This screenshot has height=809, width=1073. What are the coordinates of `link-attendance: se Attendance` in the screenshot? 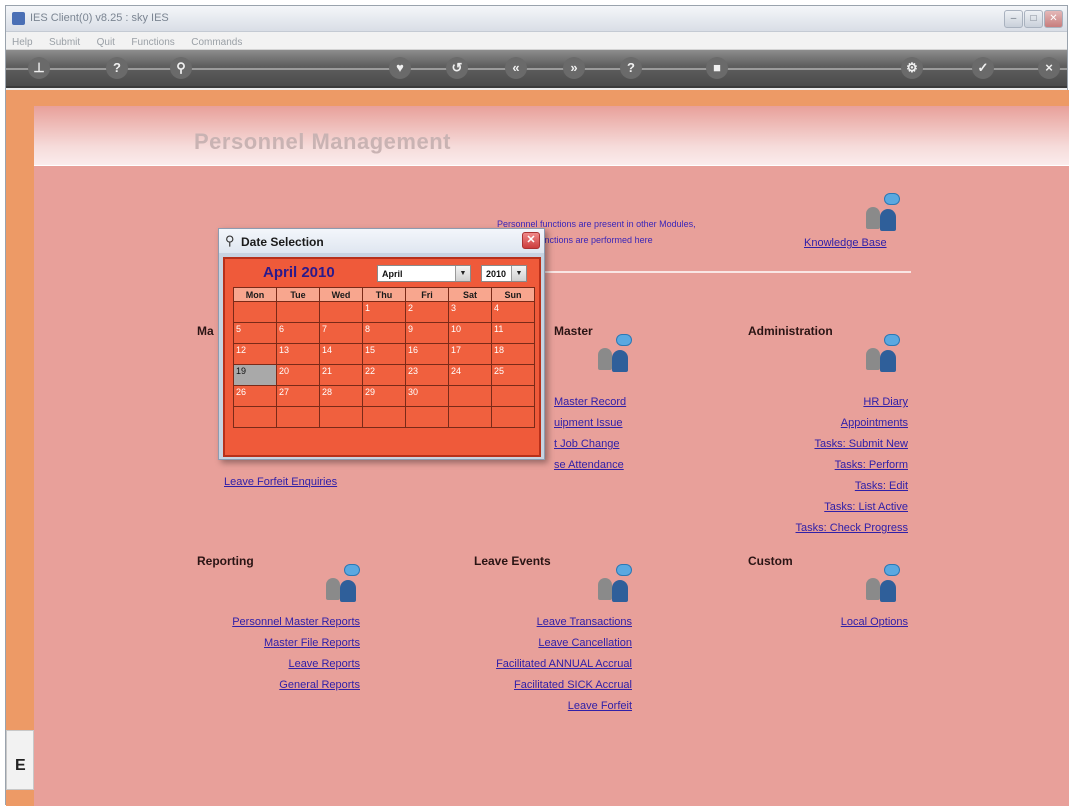 It's located at (589, 465).